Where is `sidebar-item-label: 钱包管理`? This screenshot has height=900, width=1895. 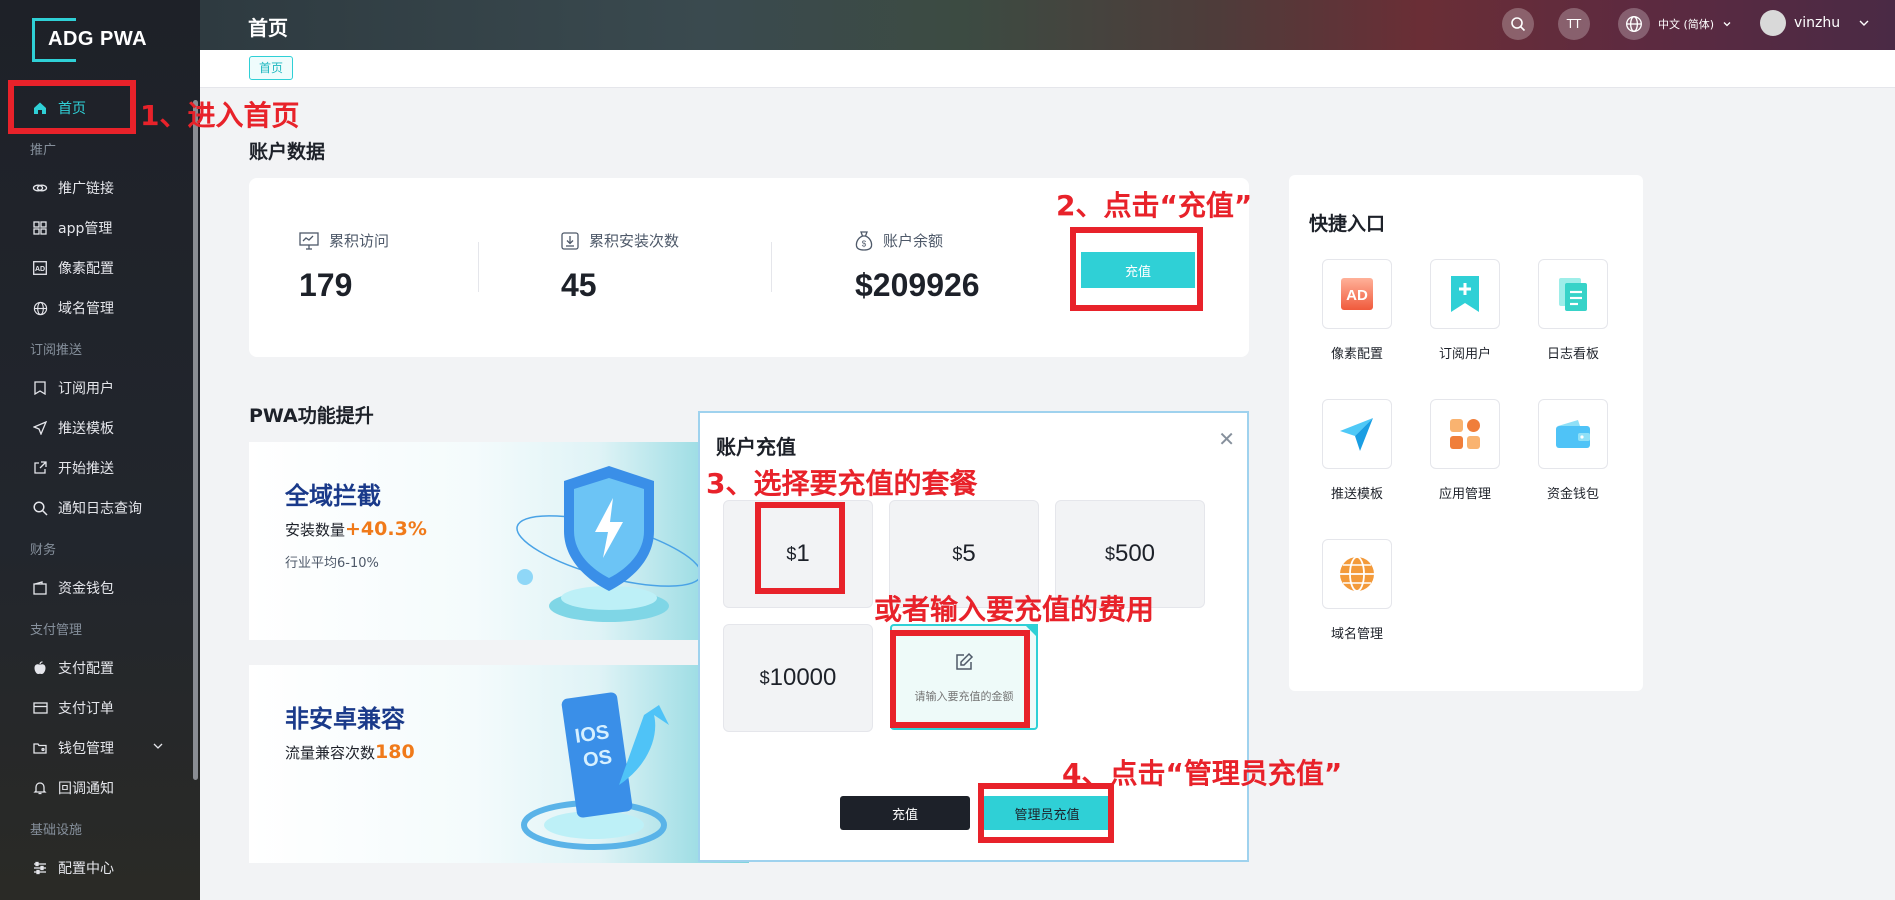
sidebar-item-label: 钱包管理 is located at coordinates (86, 749).